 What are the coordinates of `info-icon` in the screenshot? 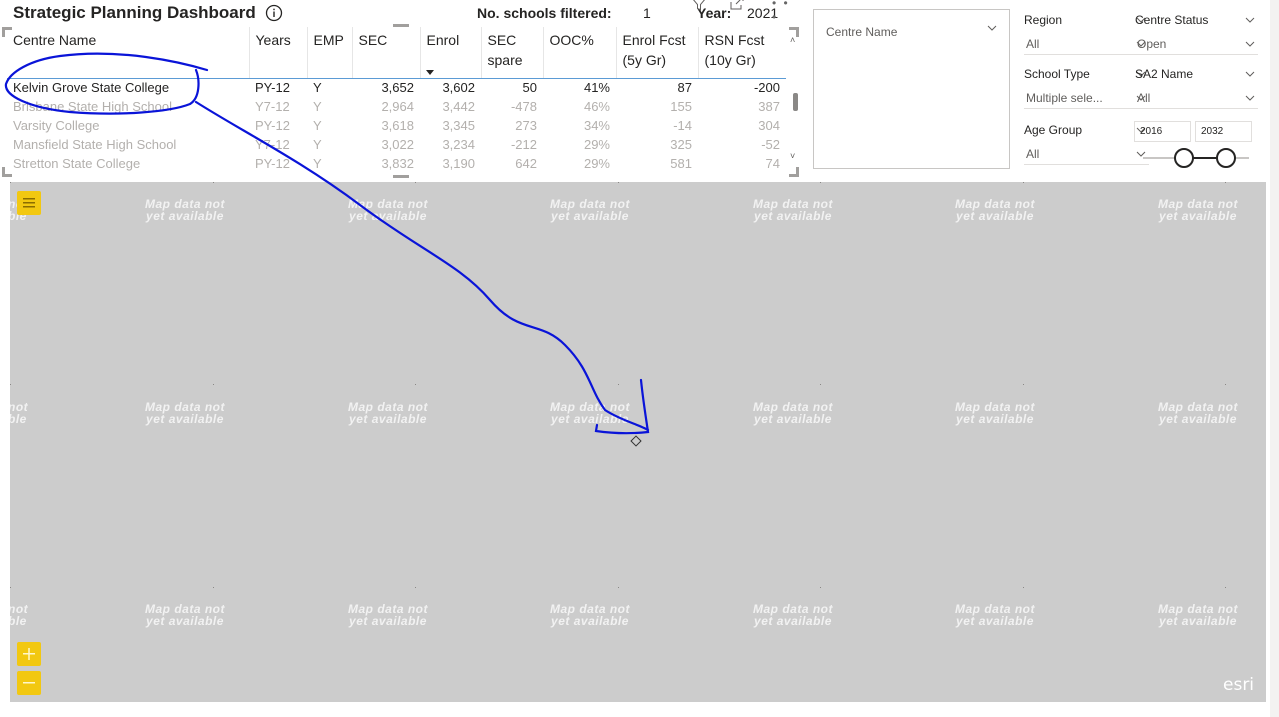 It's located at (274, 13).